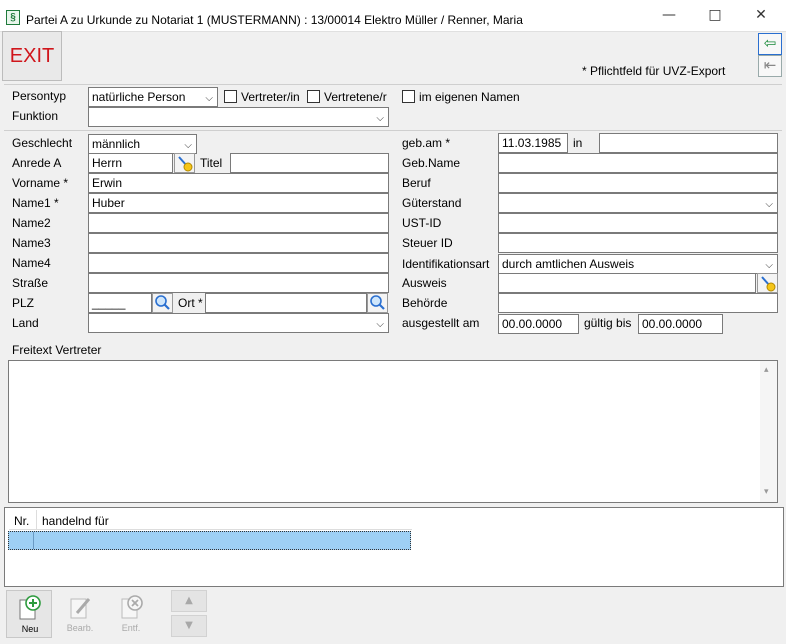  What do you see at coordinates (416, 183) in the screenshot?
I see `beruf-label: Beruf` at bounding box center [416, 183].